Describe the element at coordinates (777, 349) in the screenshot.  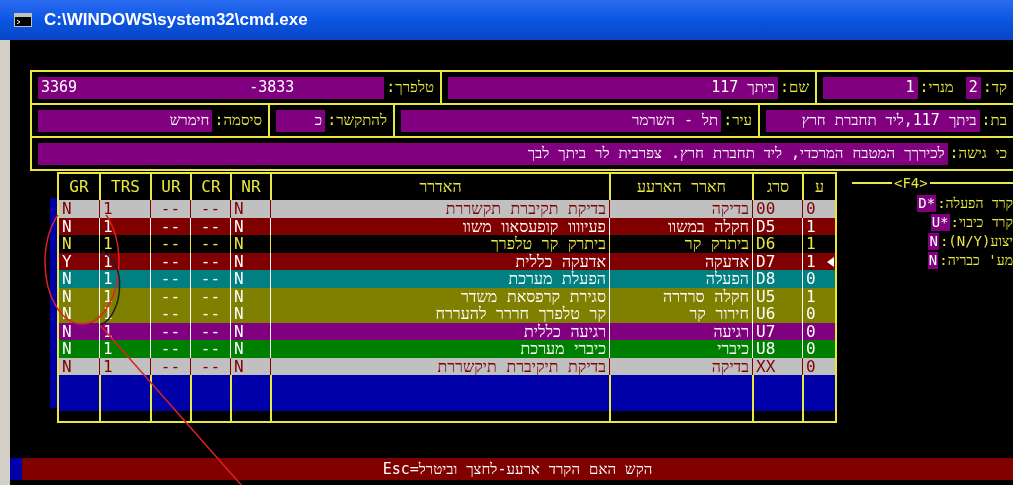
I see `table-cell: U8` at that location.